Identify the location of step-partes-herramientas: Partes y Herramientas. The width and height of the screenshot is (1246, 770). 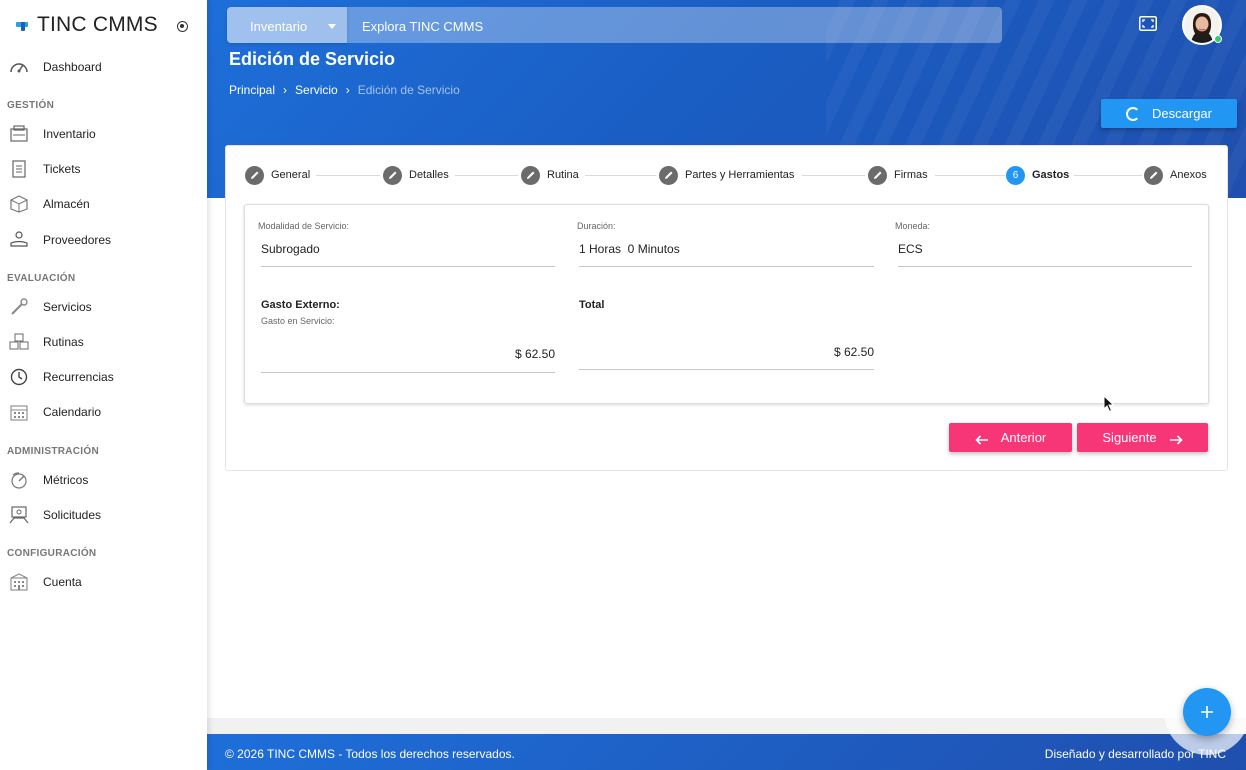
(726, 175).